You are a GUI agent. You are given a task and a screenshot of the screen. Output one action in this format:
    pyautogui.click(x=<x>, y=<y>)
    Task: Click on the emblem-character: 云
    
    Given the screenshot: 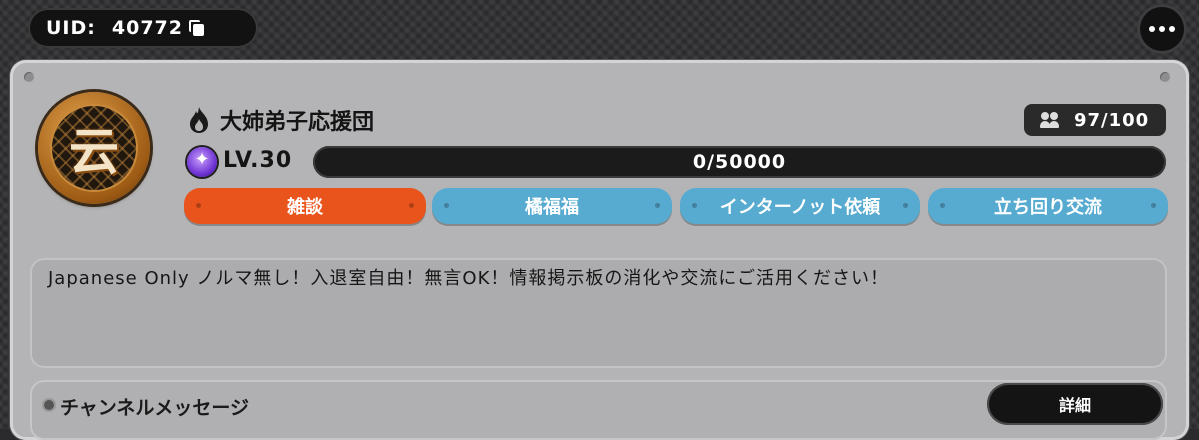 What is the action you would take?
    pyautogui.click(x=94, y=152)
    